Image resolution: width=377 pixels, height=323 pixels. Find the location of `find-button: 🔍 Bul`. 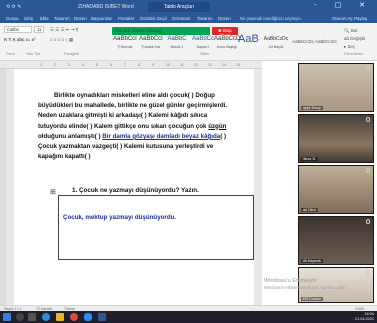

find-button: 🔍 Bul is located at coordinates (350, 31).